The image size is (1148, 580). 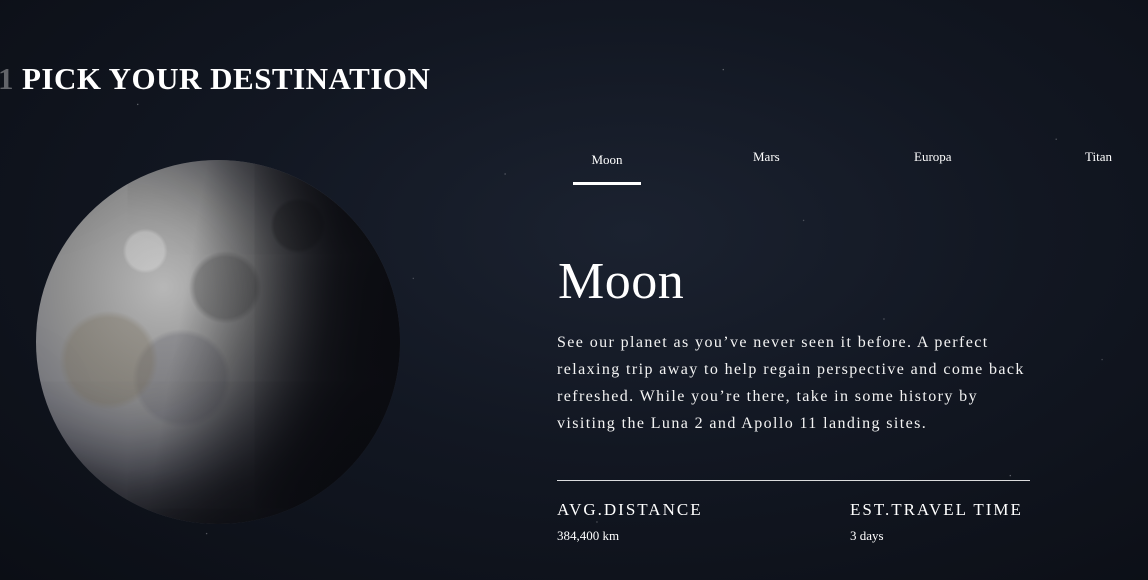 I want to click on tab-europa: Europa, so click(x=933, y=157).